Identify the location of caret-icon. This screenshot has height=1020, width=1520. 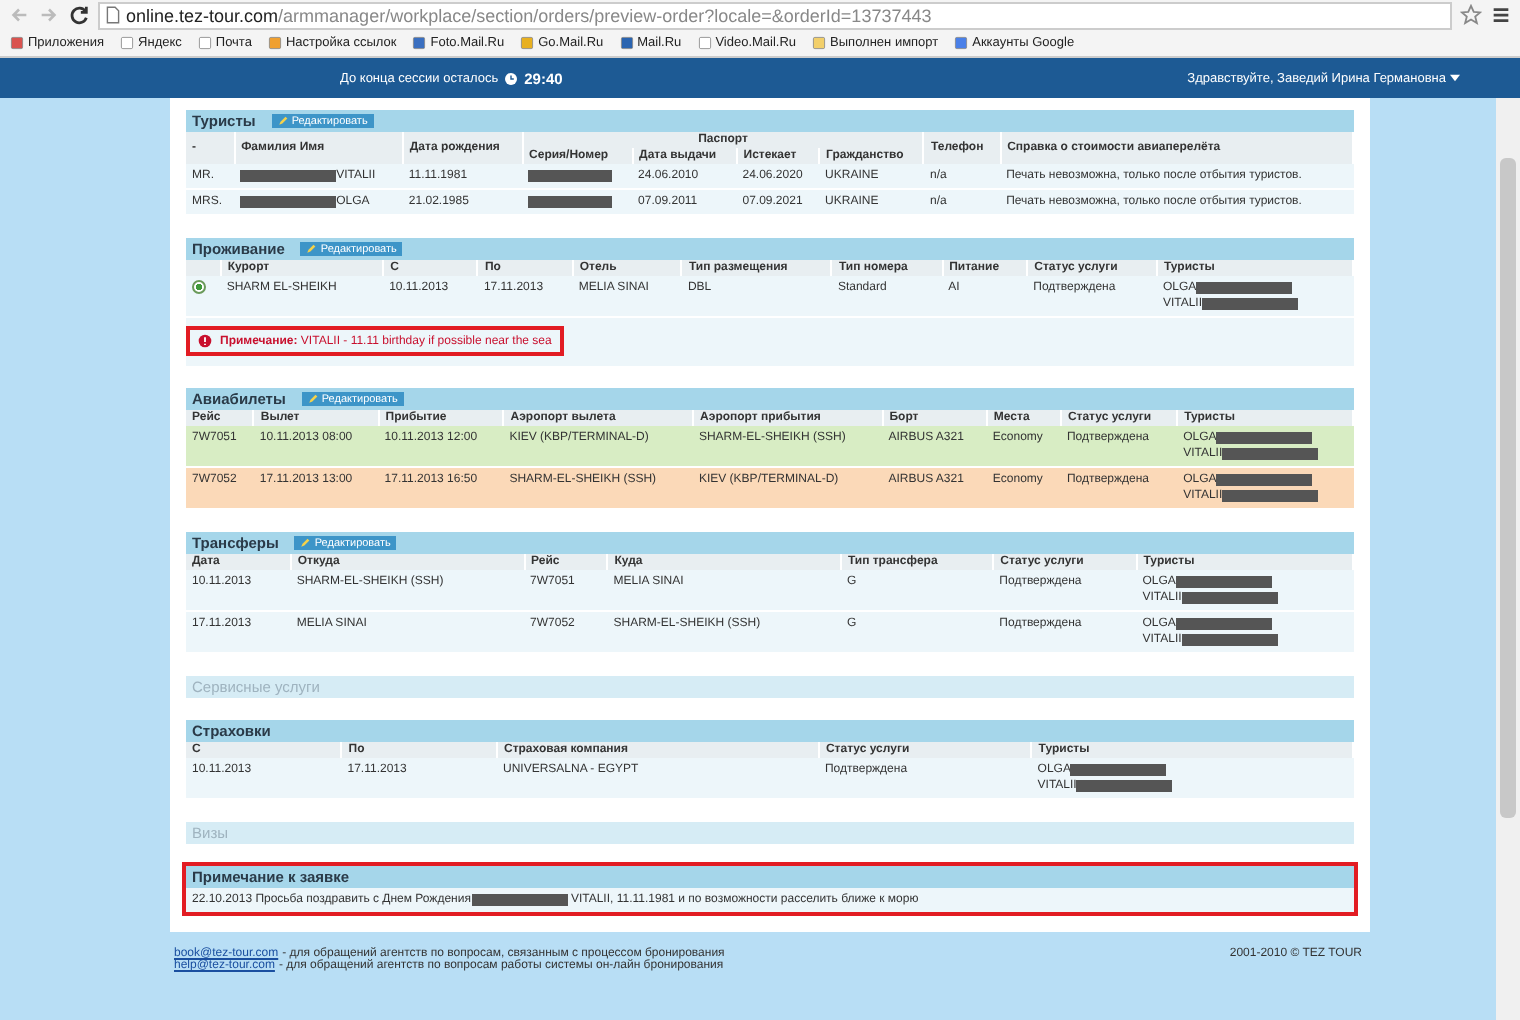
(1455, 78).